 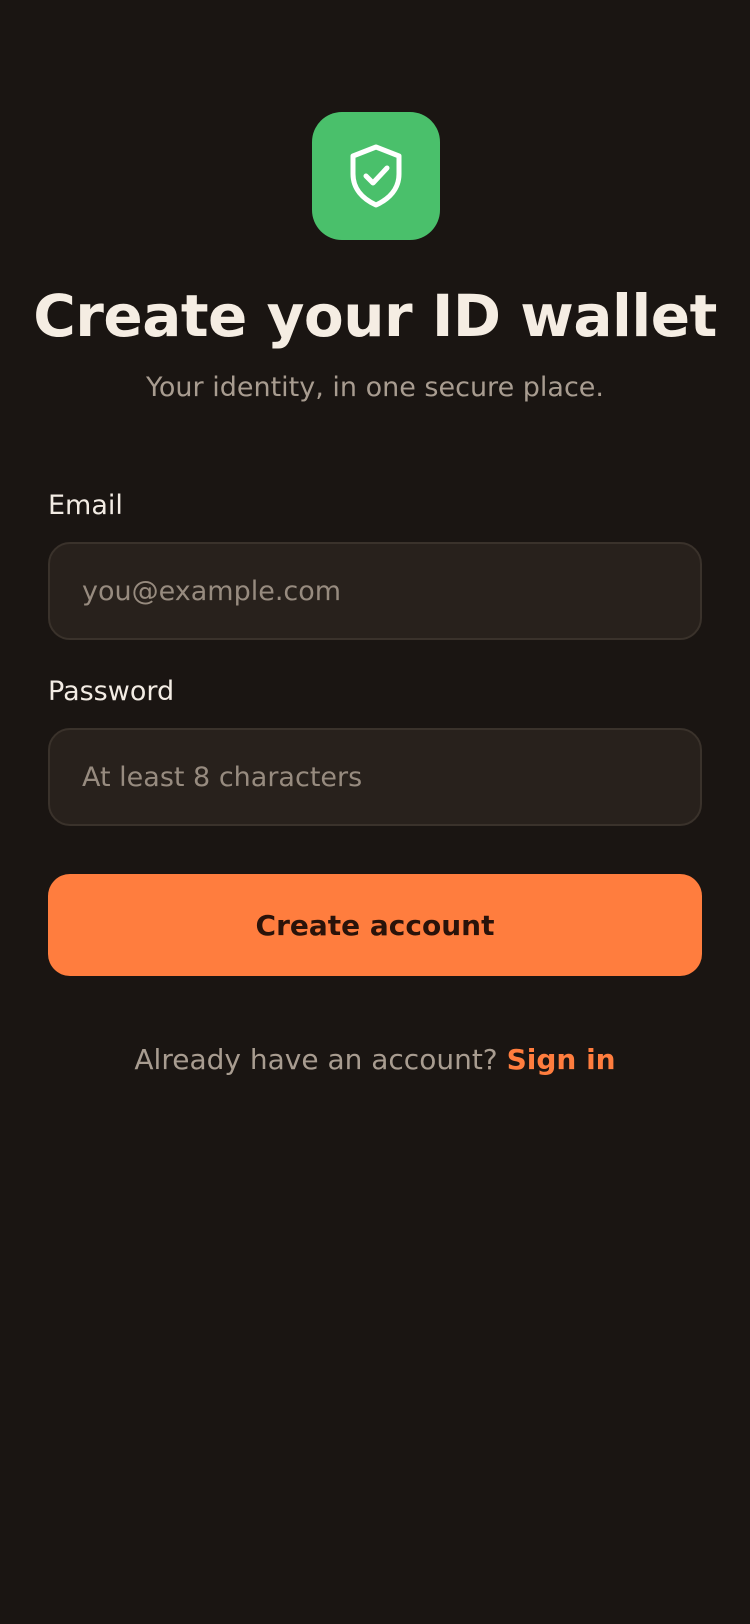 What do you see at coordinates (375, 591) in the screenshot?
I see `email-field` at bounding box center [375, 591].